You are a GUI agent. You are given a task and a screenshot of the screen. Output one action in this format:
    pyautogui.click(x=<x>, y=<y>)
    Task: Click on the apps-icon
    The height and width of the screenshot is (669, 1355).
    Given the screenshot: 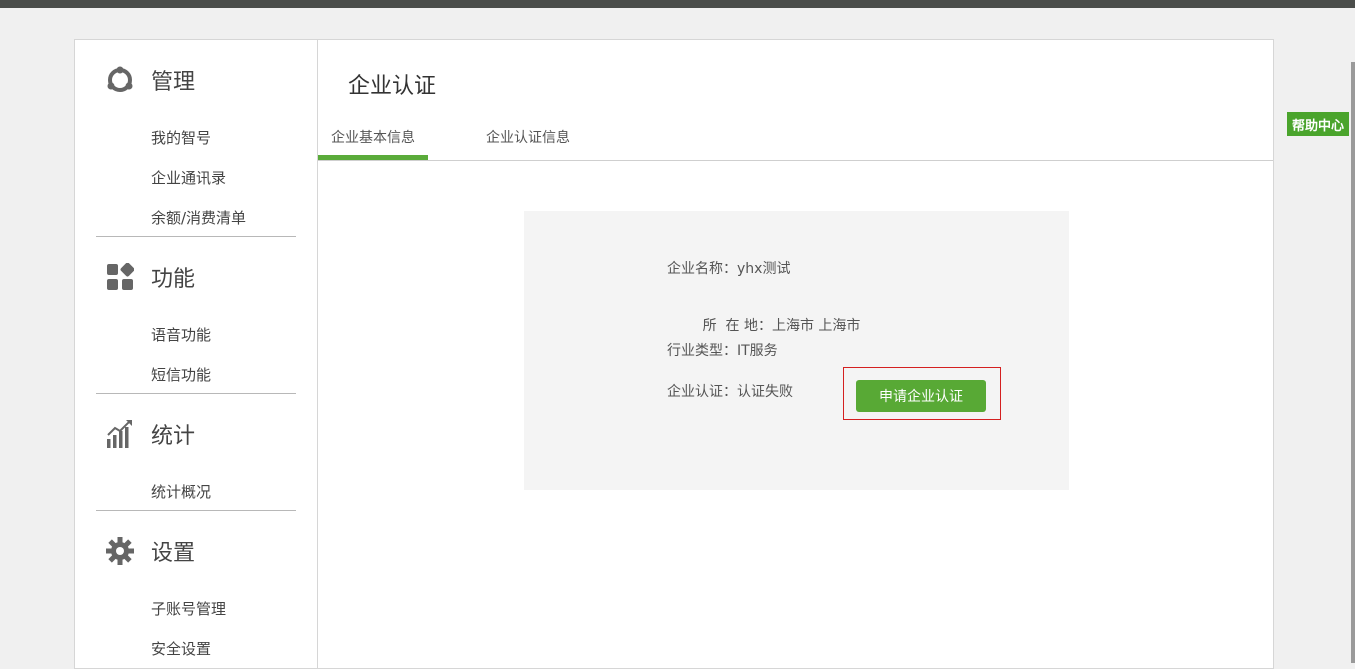 What is the action you would take?
    pyautogui.click(x=120, y=277)
    